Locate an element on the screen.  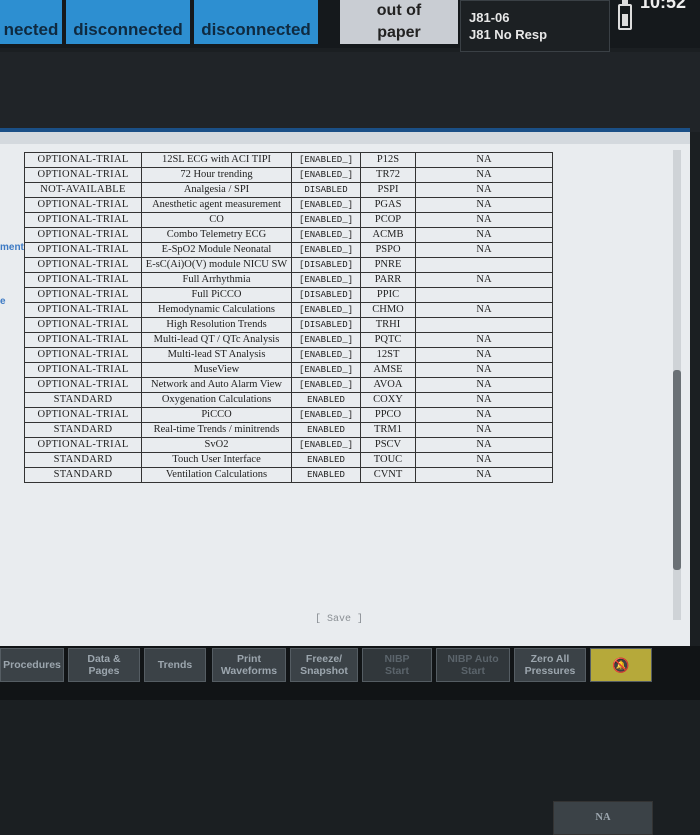
softkey: NIBP Auto Start is located at coordinates (473, 665).